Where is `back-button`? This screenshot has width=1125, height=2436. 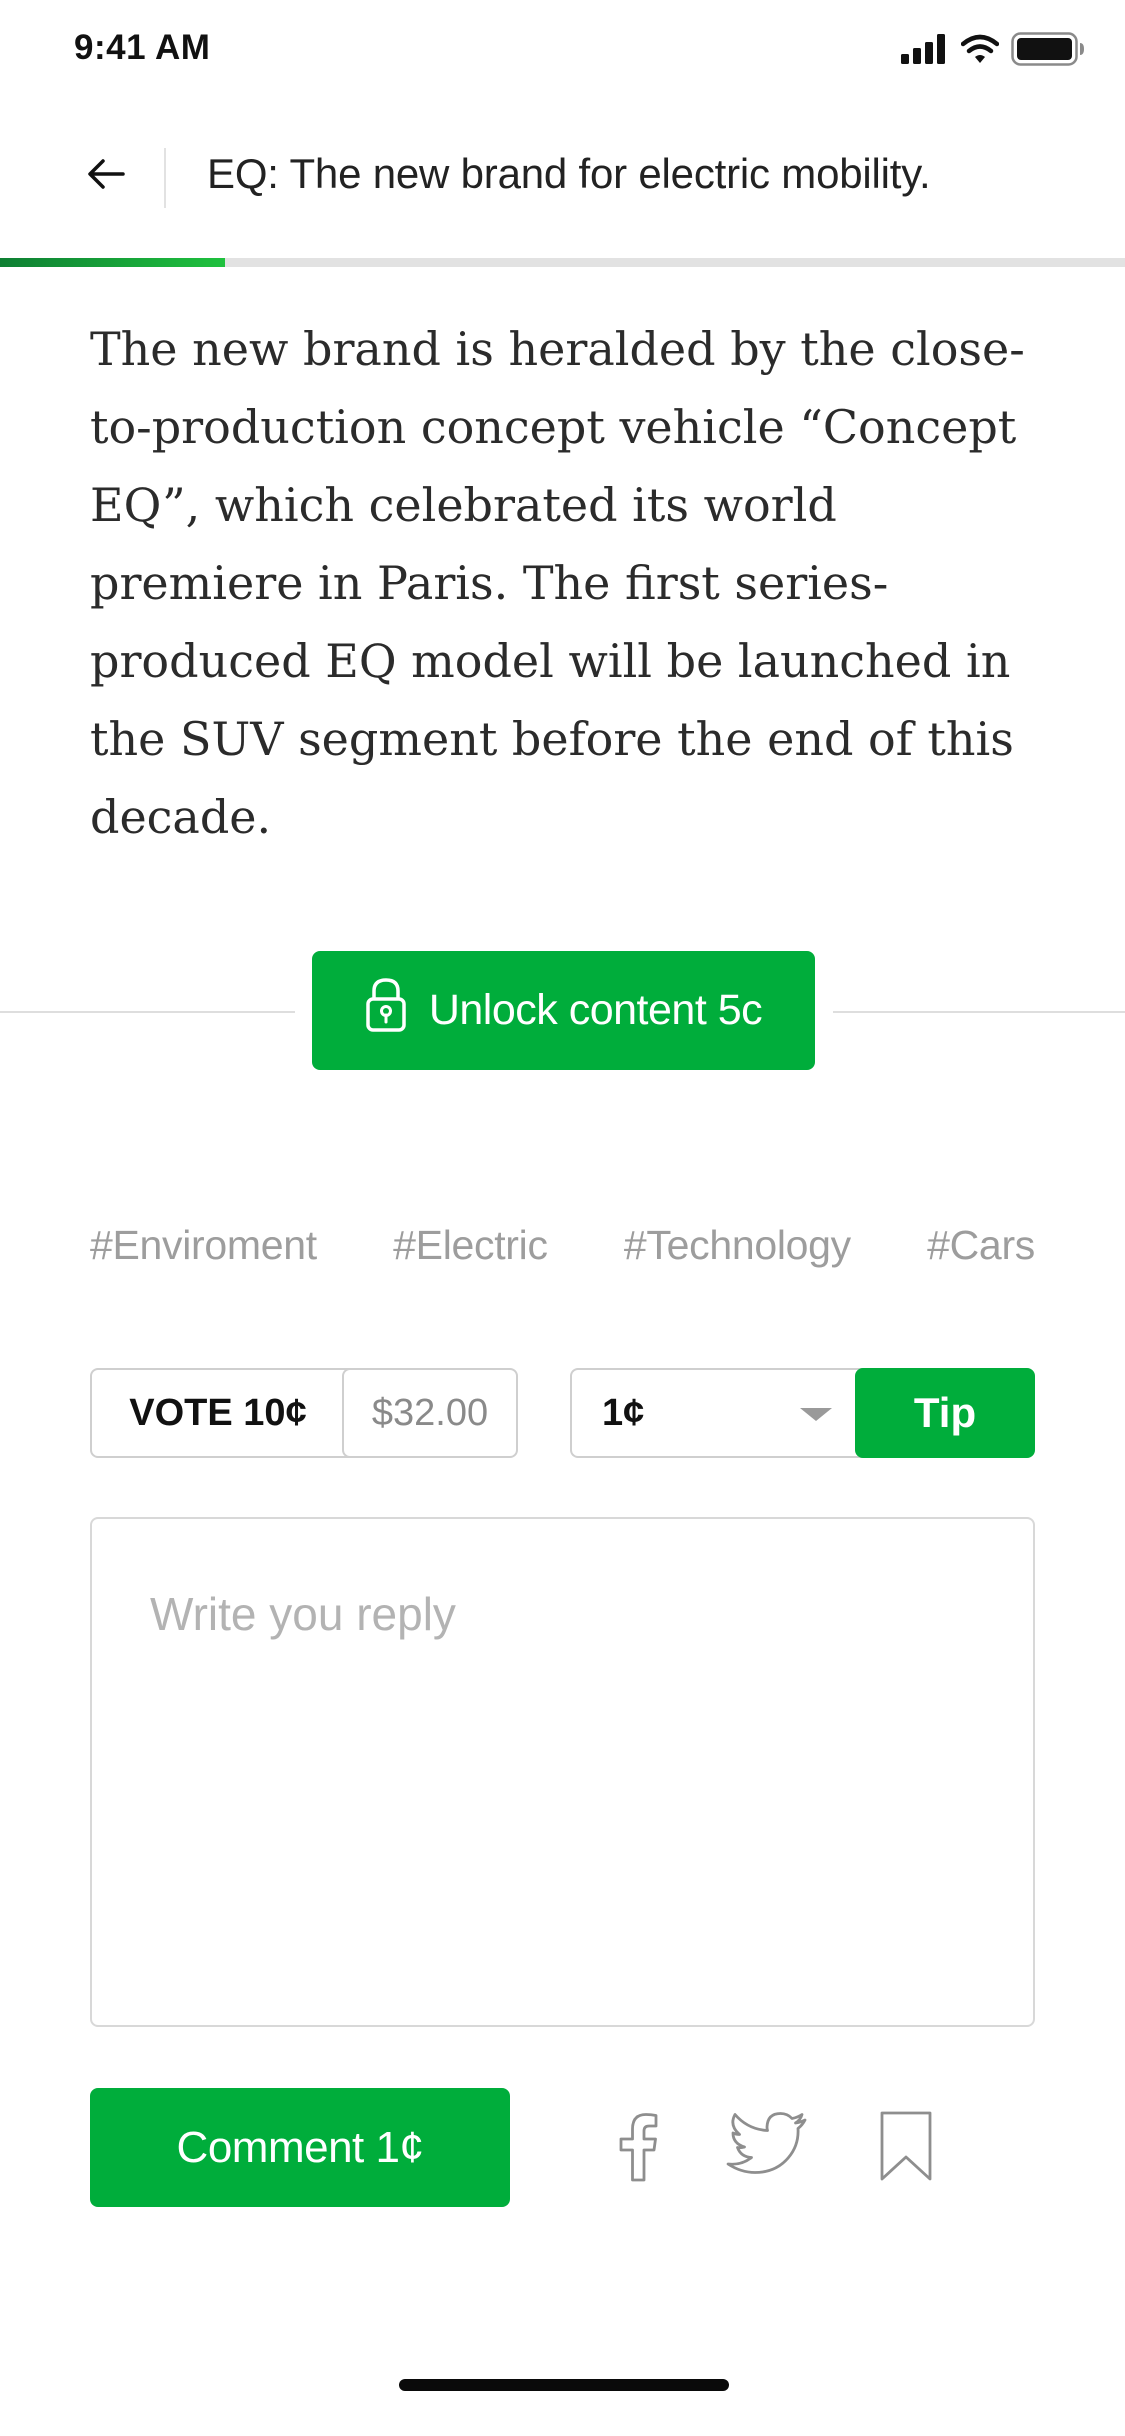
back-button is located at coordinates (106, 176).